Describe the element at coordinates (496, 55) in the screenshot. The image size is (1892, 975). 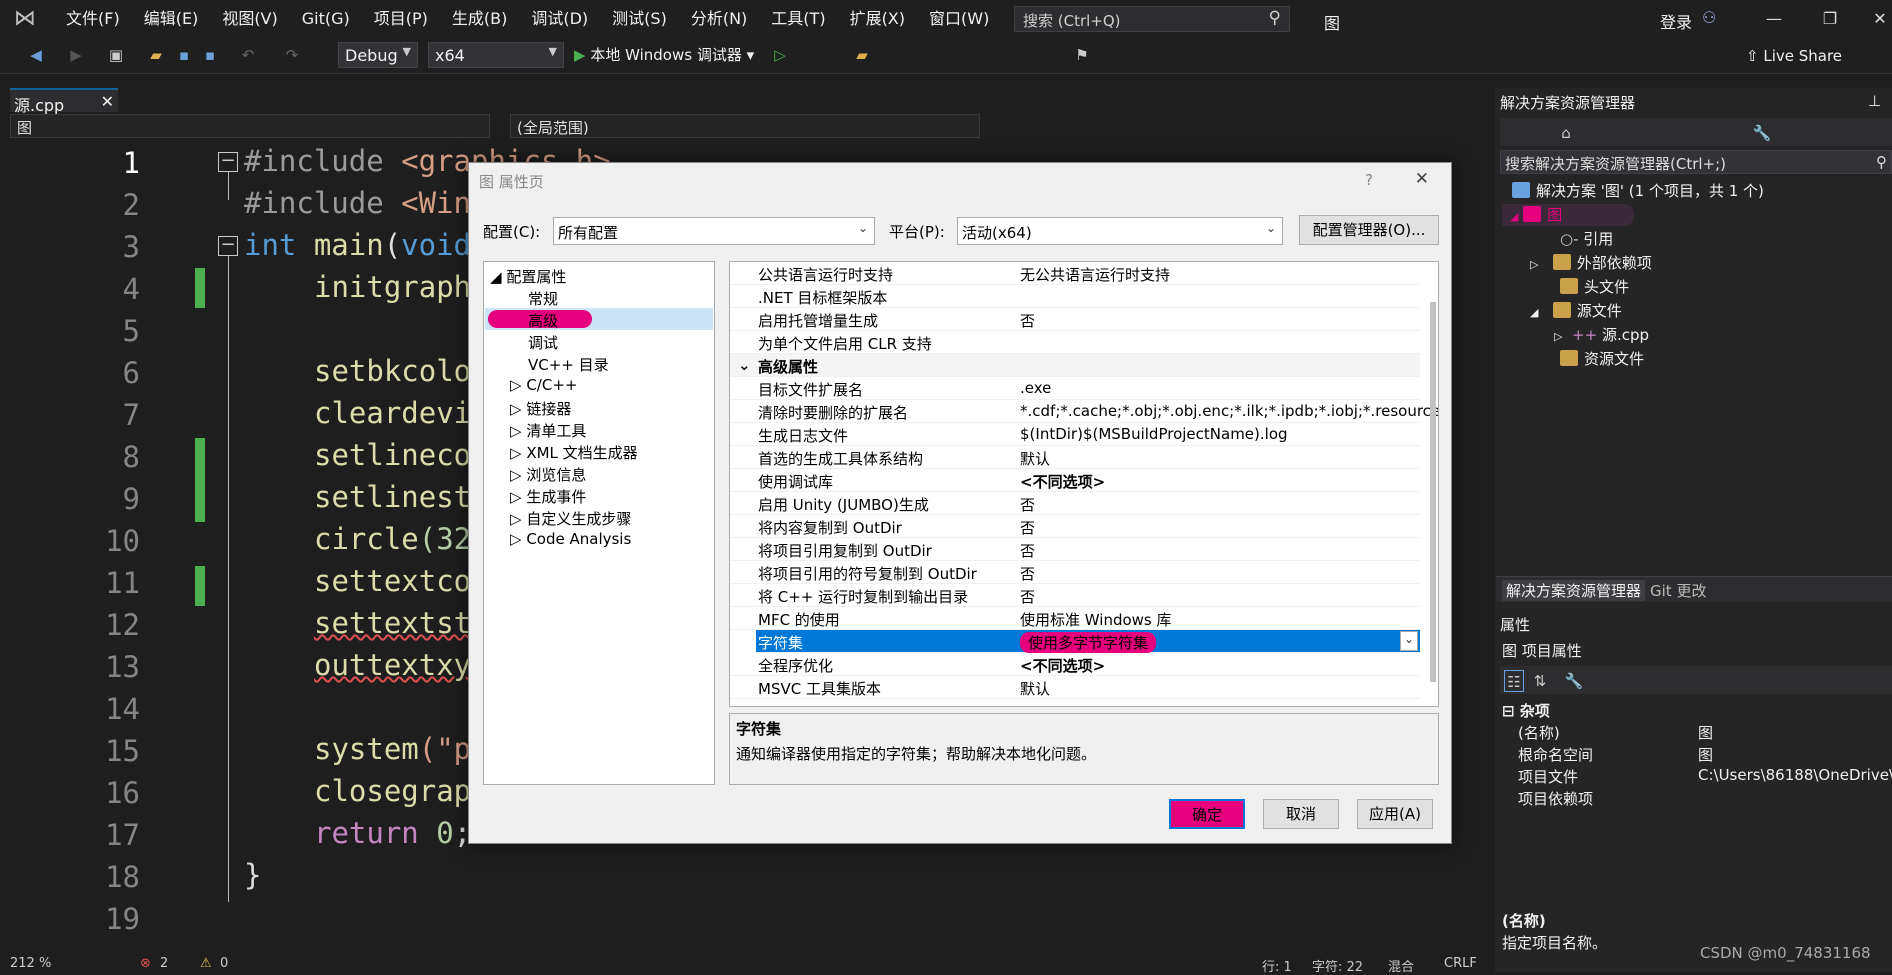
I see `platform-select: x64 ▼` at that location.